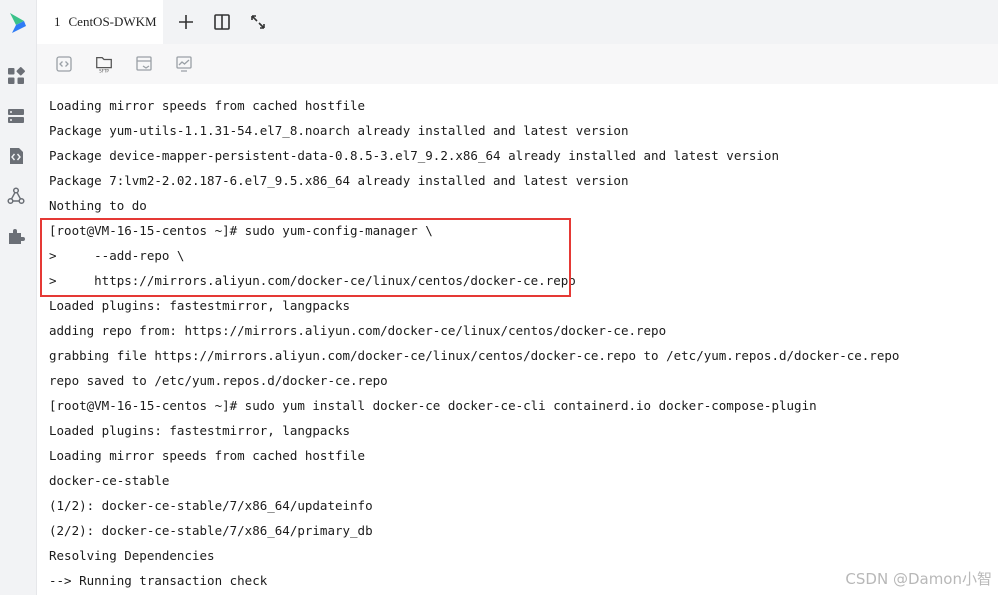 This screenshot has height=595, width=998. I want to click on tab-centos-dwkm: 1 CentOS-DWKM, so click(100, 22).